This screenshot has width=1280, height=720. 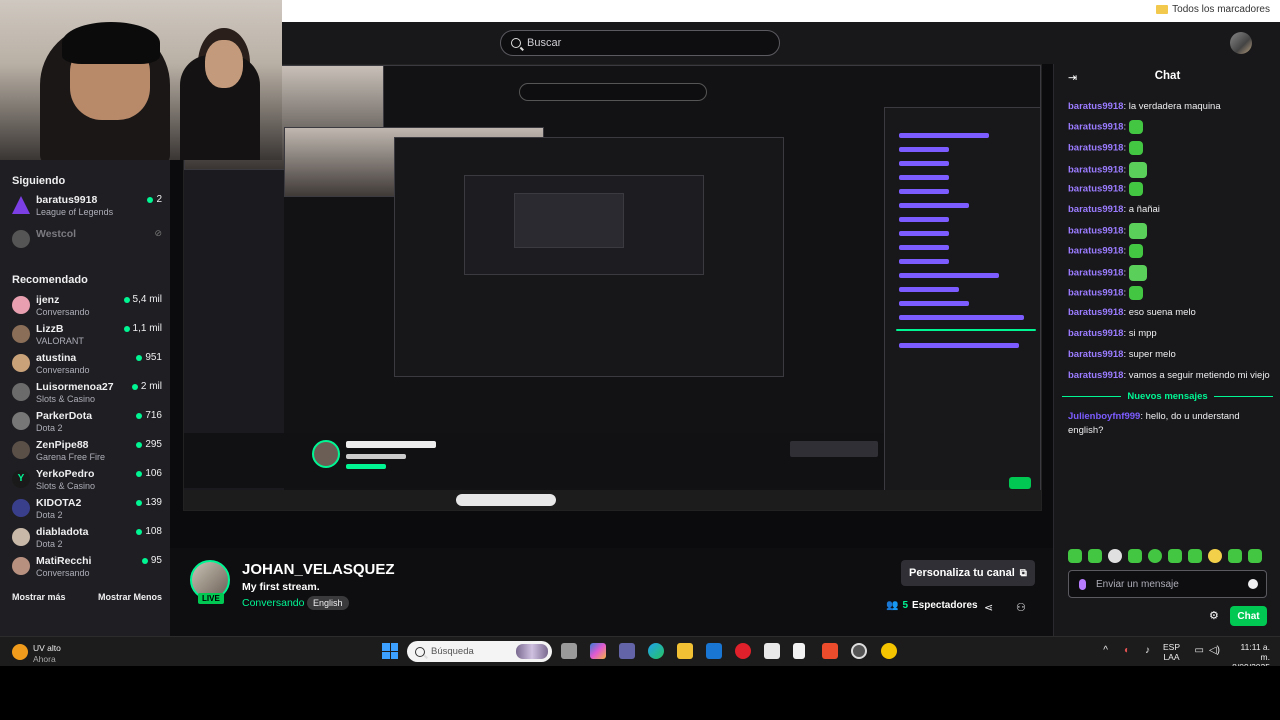 I want to click on recommended-heading: Recomendado, so click(x=50, y=280).